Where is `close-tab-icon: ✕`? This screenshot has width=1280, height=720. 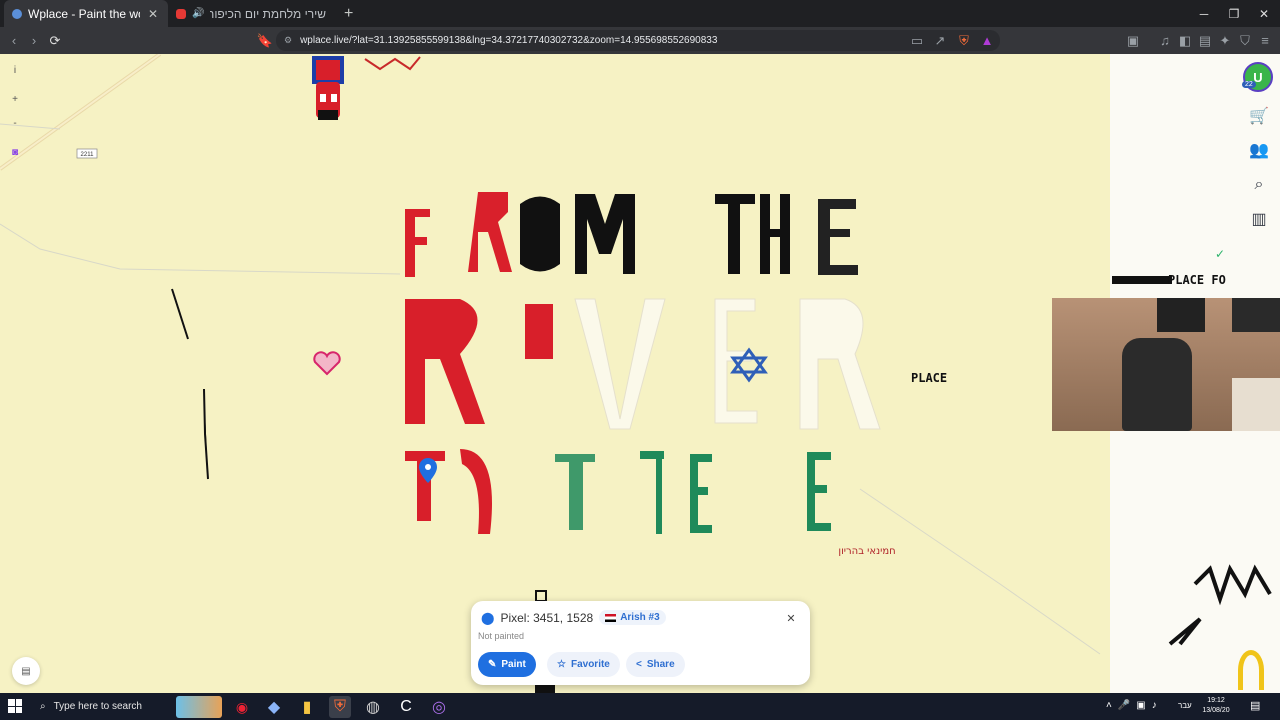 close-tab-icon: ✕ is located at coordinates (153, 14).